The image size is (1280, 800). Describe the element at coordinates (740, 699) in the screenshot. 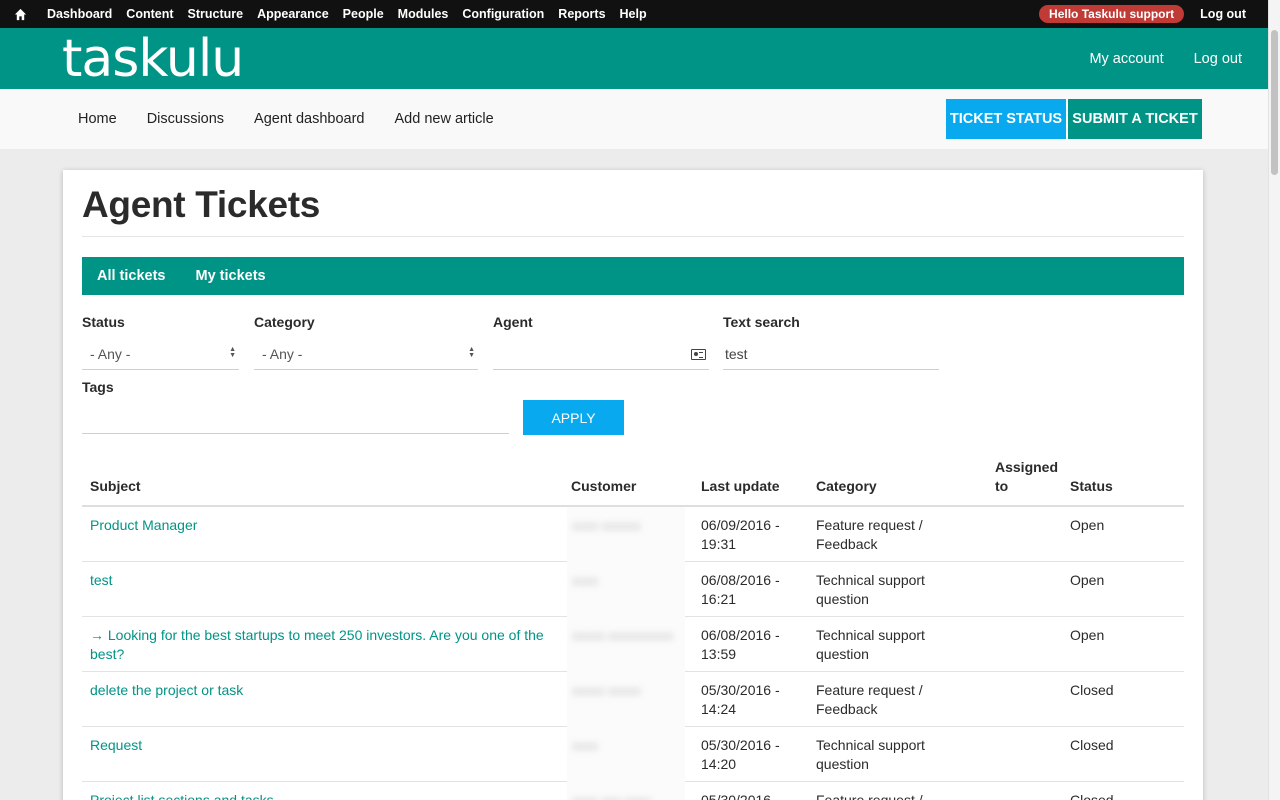

I see `last-update-cell: 05/30/2016 - 14:24` at that location.